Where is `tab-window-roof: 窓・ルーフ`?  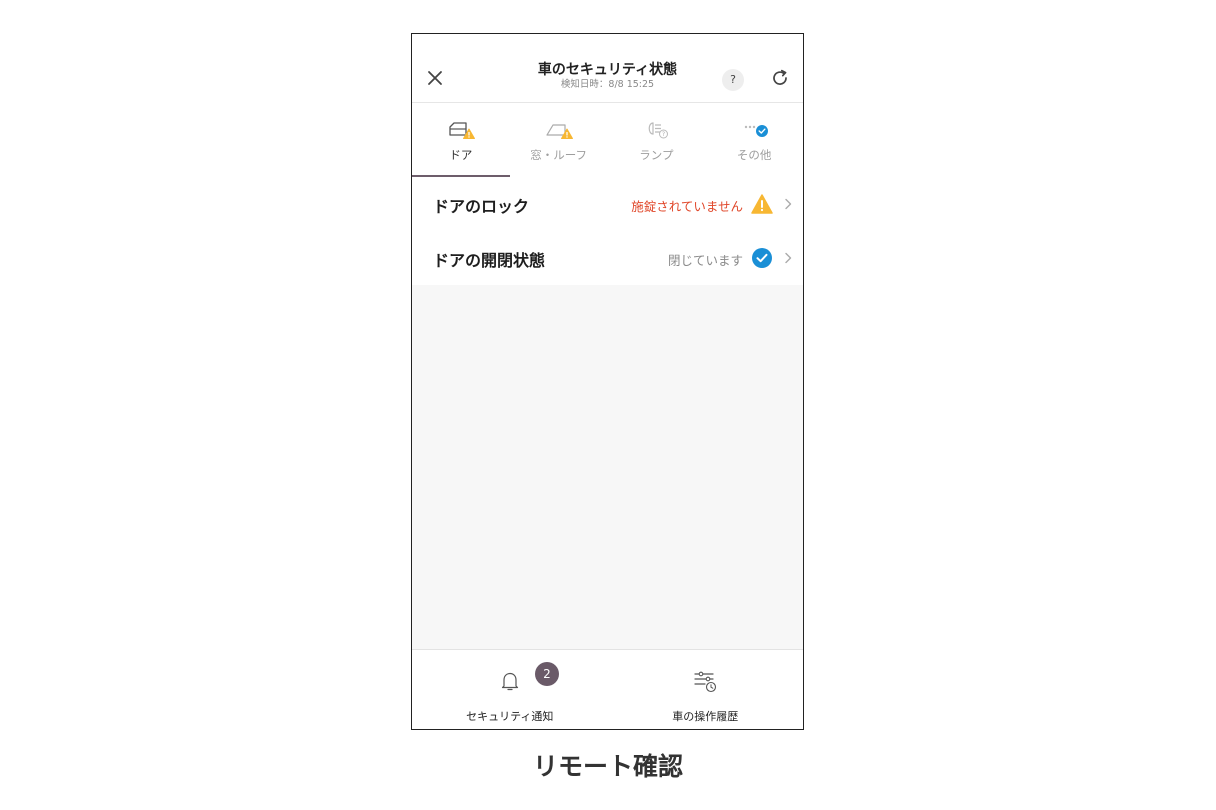
tab-window-roof: 窓・ルーフ is located at coordinates (559, 140).